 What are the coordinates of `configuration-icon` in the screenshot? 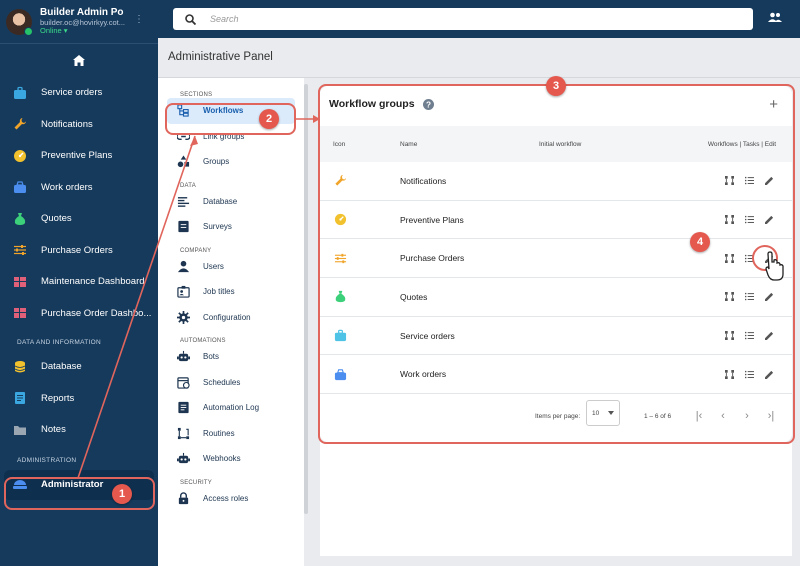 It's located at (183, 317).